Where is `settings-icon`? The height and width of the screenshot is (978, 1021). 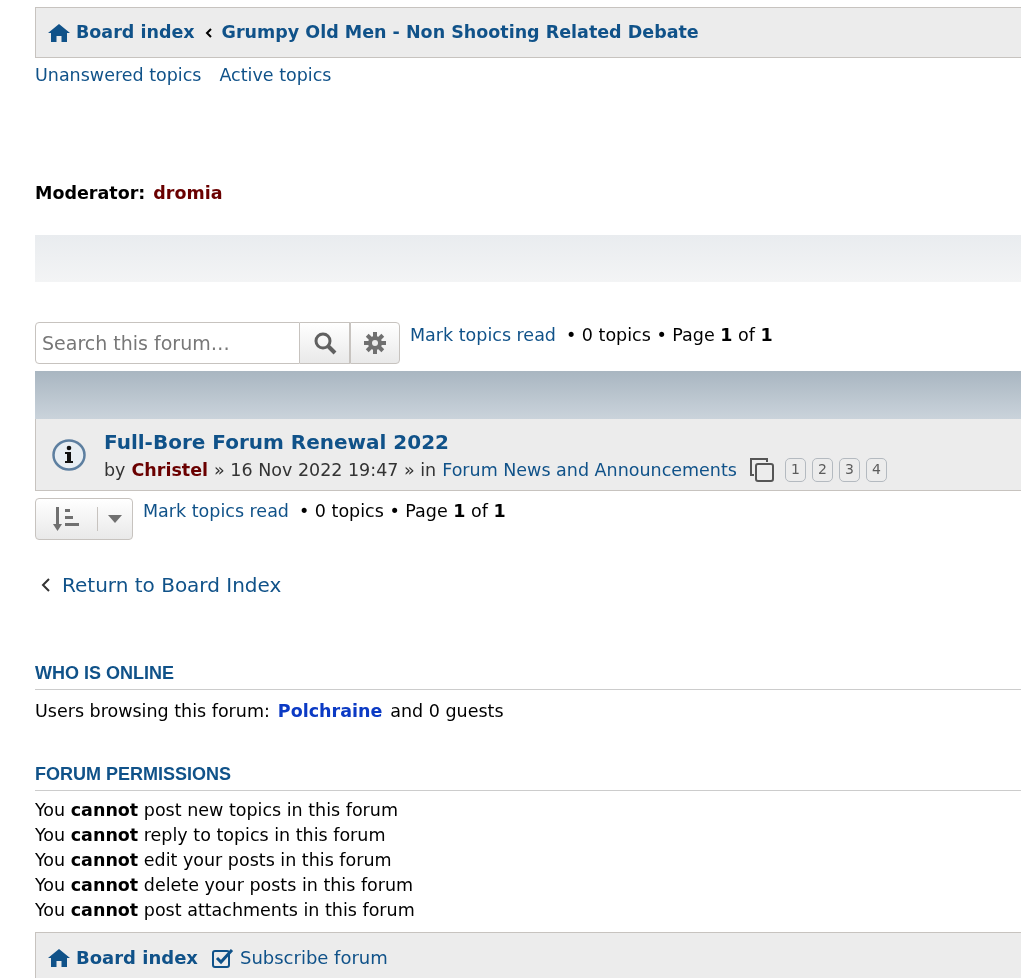
settings-icon is located at coordinates (375, 343).